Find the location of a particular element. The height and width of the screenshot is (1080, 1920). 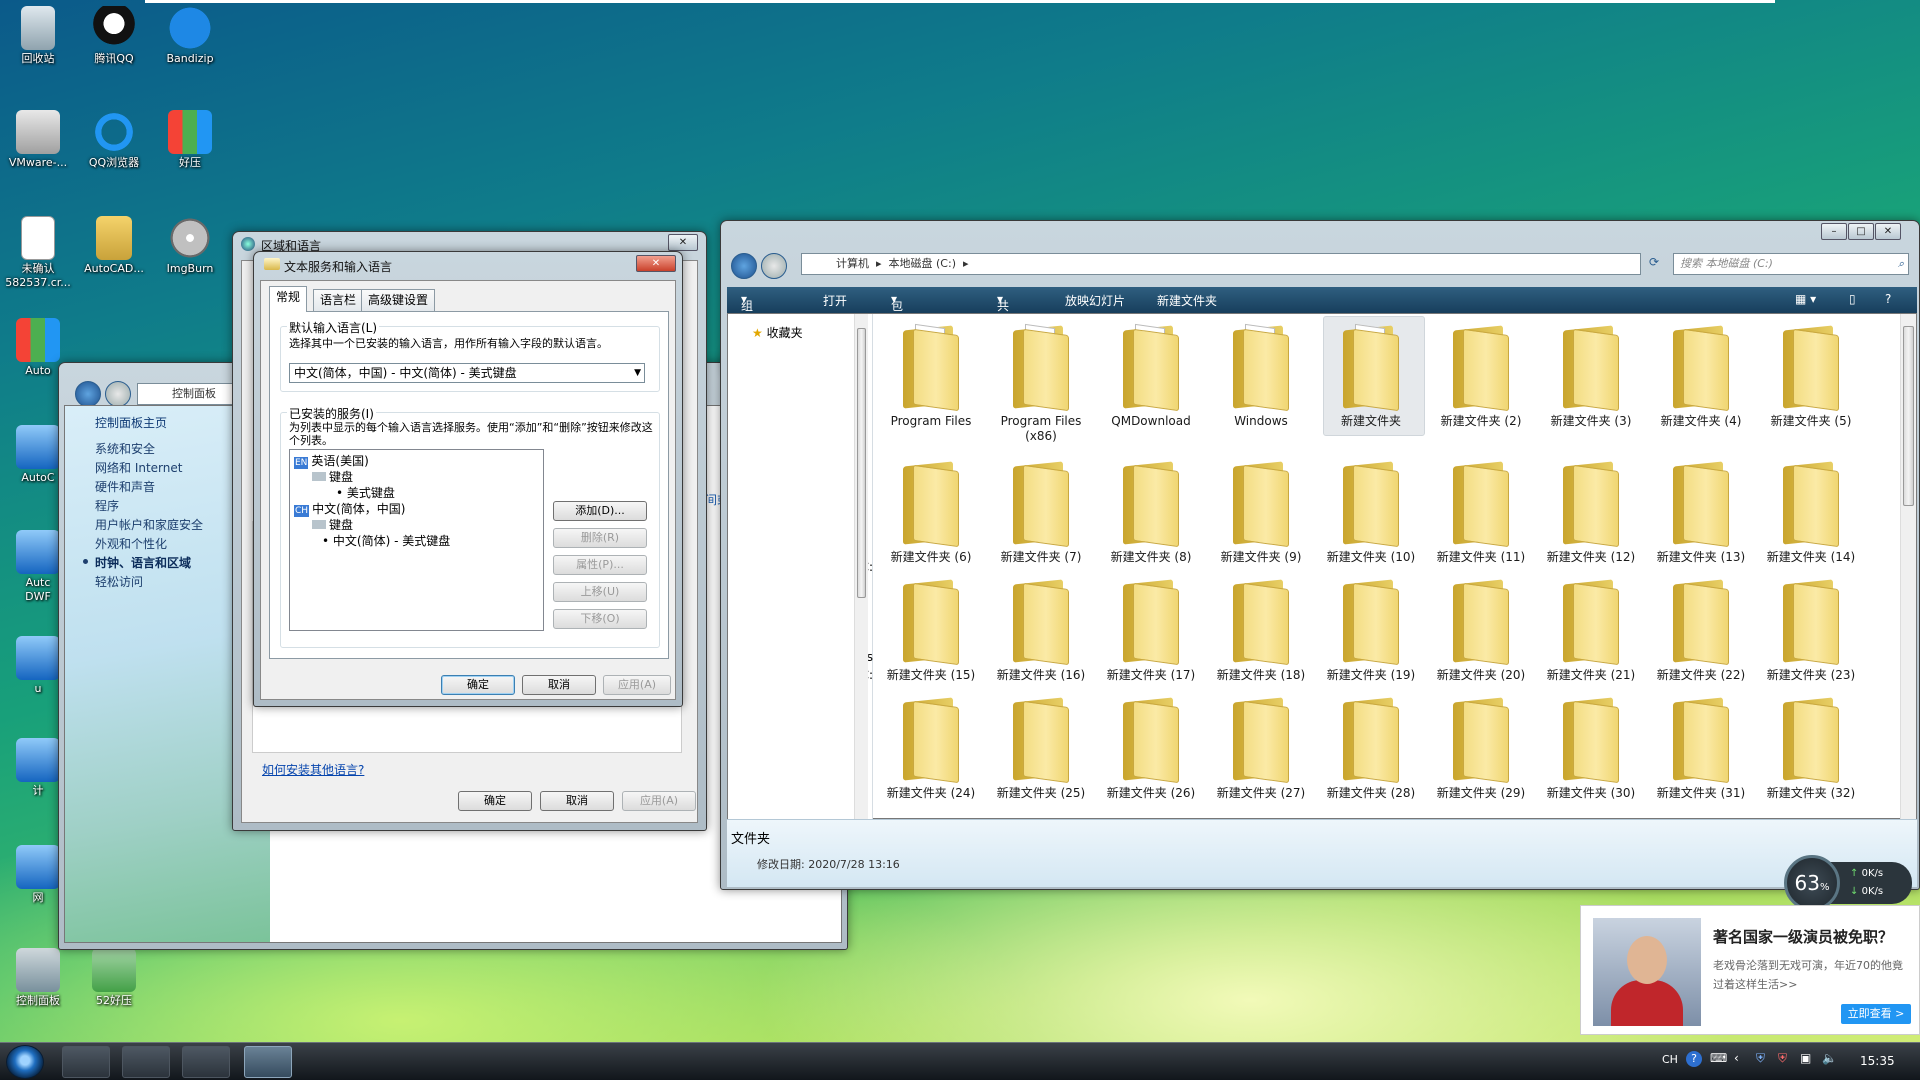

slideshow-button: 放映幻灯片 is located at coordinates (1095, 300).